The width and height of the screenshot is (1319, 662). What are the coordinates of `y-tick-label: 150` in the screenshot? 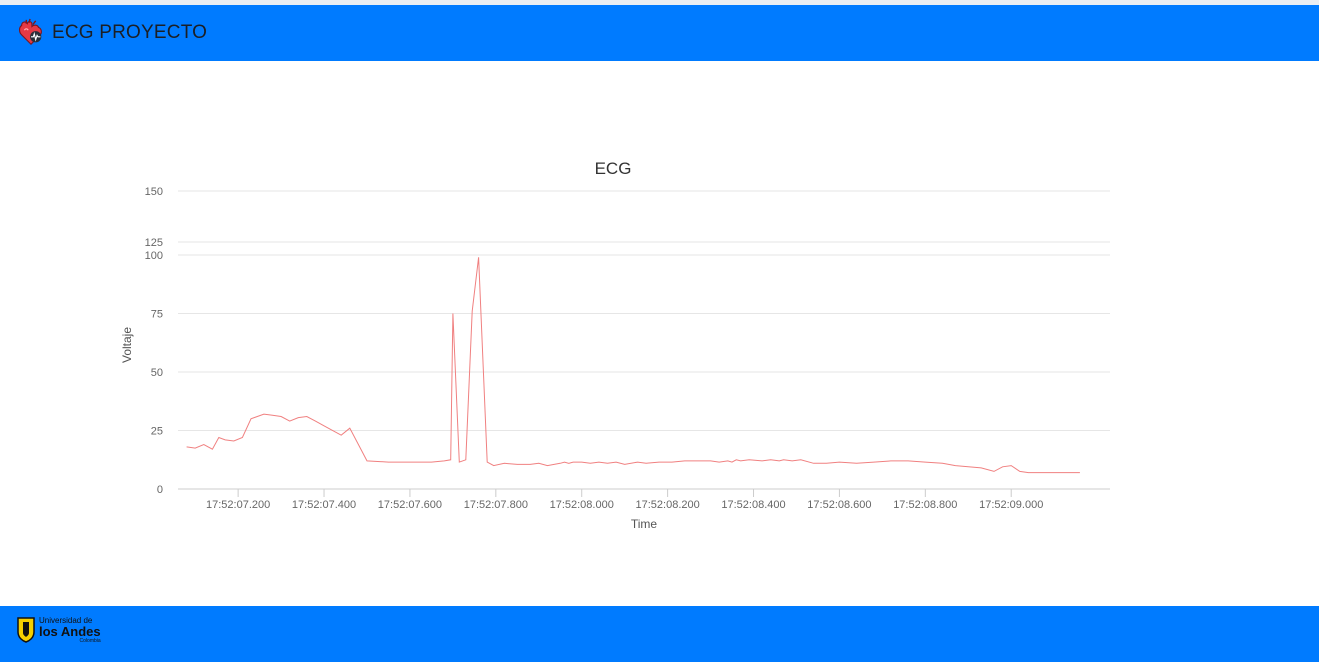 It's located at (154, 192).